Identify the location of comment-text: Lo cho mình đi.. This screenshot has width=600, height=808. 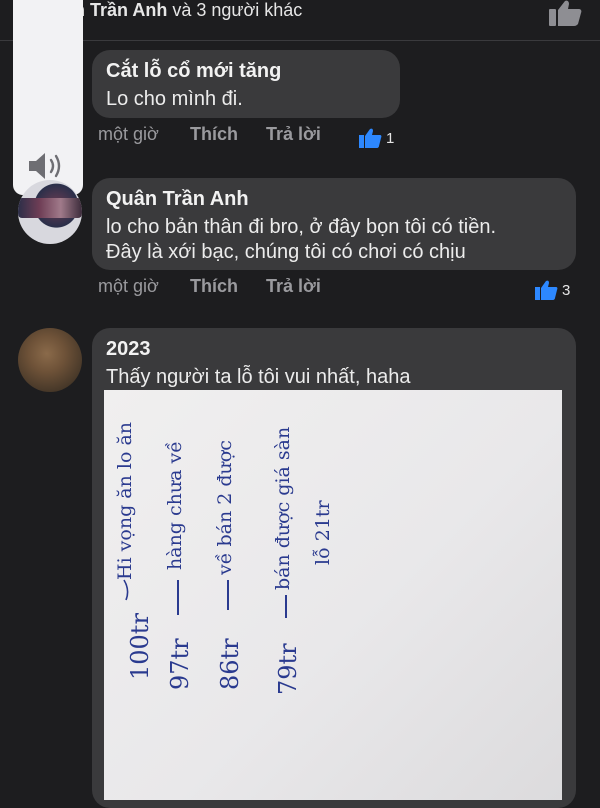
(174, 99).